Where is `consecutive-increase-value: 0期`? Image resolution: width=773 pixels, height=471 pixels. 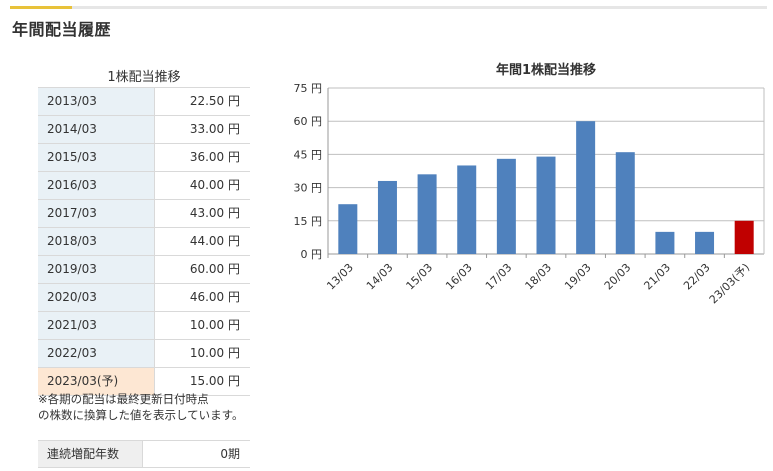
consecutive-increase-value: 0期 is located at coordinates (230, 454).